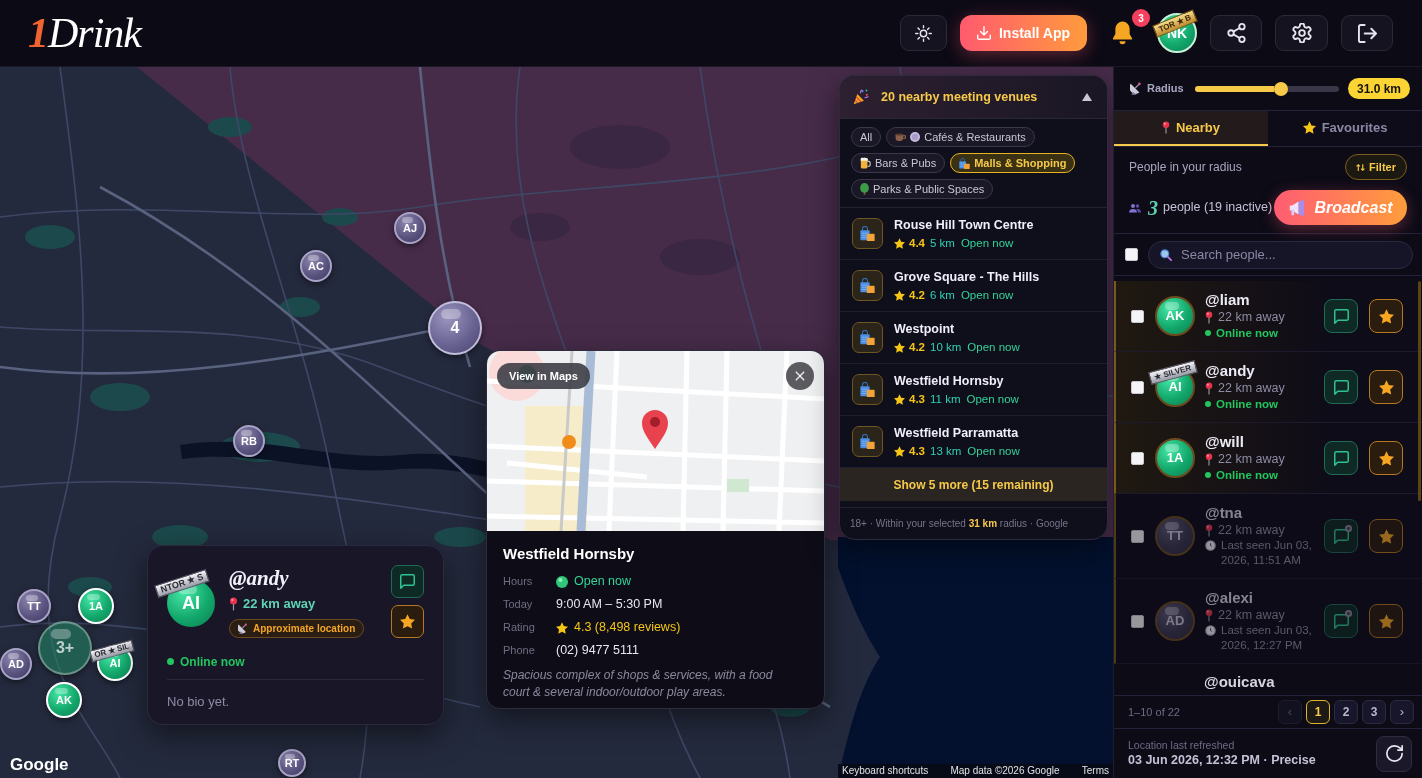  Describe the element at coordinates (942, 295) in the screenshot. I see `venue-distance: 6 km` at that location.